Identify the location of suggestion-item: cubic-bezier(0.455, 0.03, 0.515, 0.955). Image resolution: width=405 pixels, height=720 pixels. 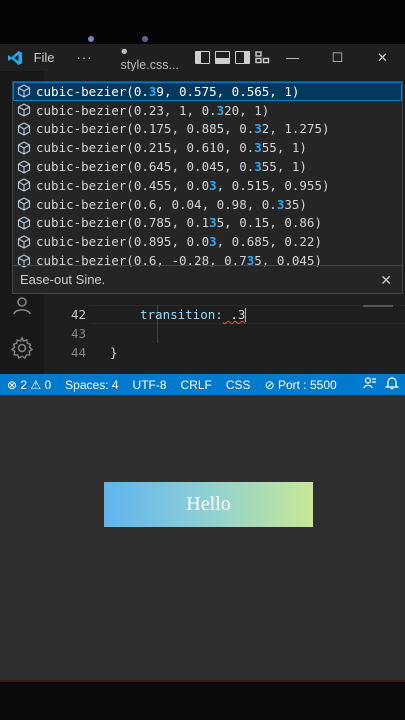
(207, 185).